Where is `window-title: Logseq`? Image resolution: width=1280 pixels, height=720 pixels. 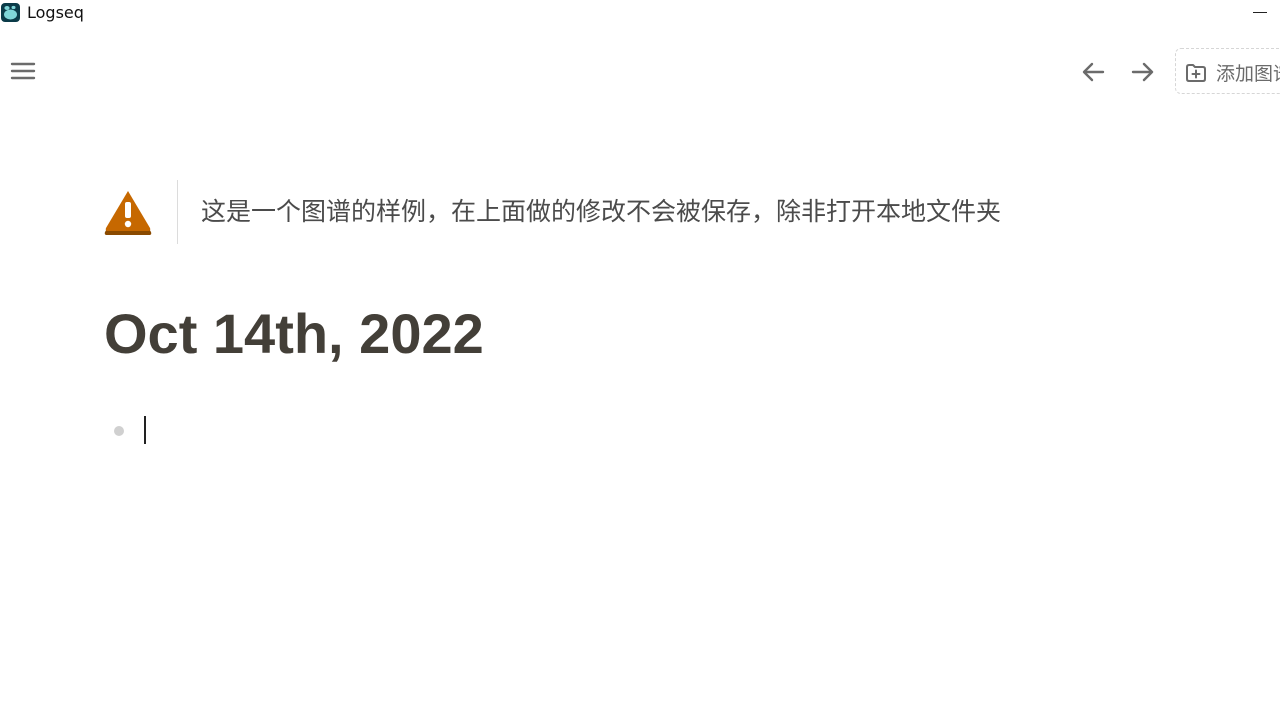 window-title: Logseq is located at coordinates (55, 12).